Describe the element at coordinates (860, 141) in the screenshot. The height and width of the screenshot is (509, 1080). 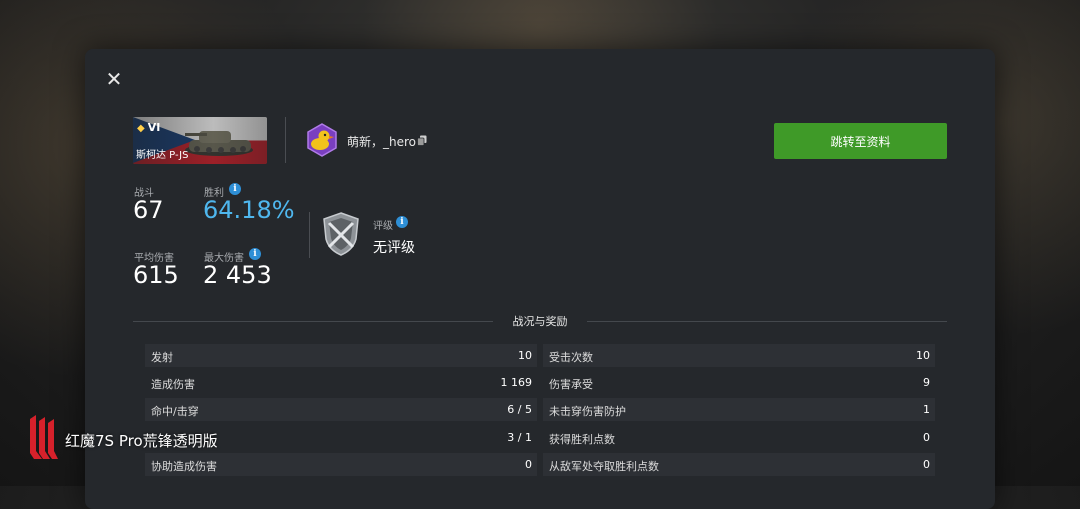
I see `go-to-profile-button: 跳转至资料` at that location.